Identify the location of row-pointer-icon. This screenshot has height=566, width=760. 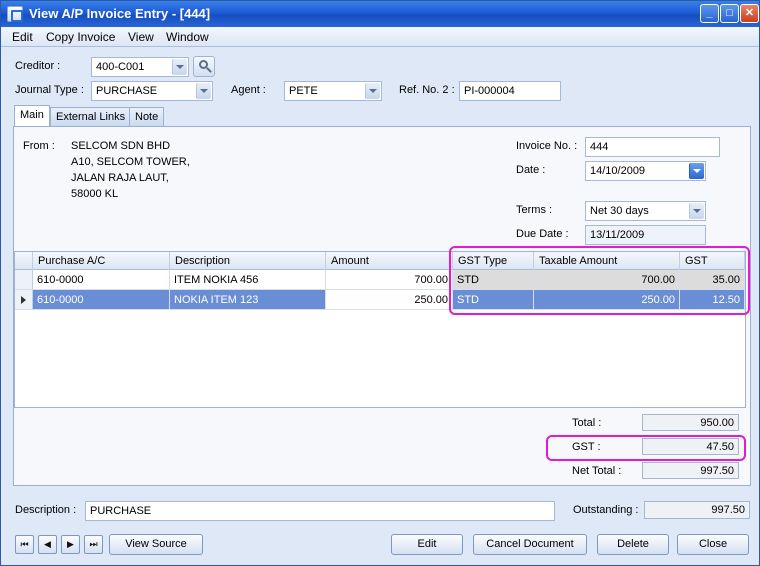
(23, 300).